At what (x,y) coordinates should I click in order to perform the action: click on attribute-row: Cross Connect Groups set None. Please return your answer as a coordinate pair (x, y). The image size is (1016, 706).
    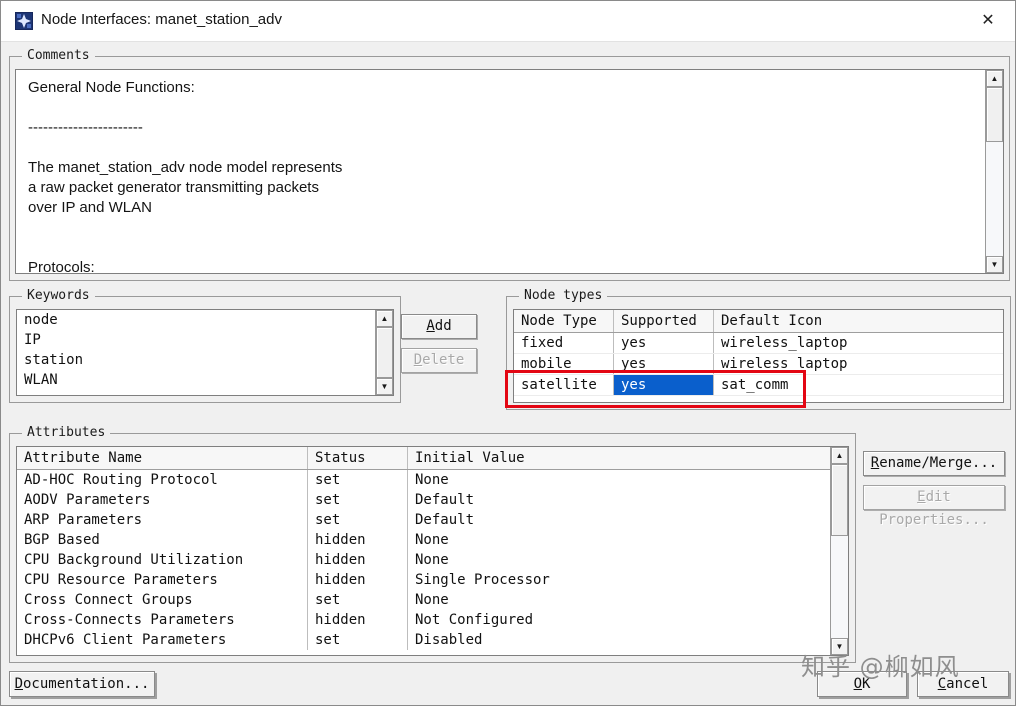
    Looking at the image, I should click on (423, 600).